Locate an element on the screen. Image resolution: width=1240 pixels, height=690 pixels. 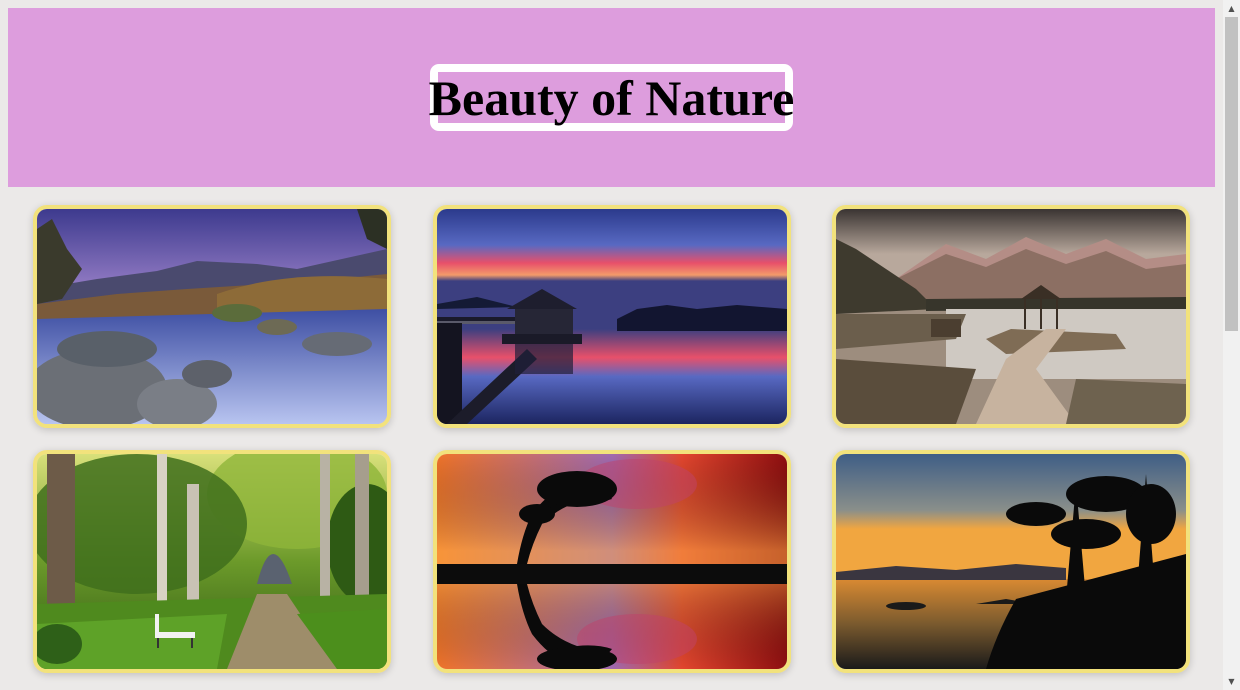
scroll-down-arrow-icon: ▼ is located at coordinates (1231, 681).